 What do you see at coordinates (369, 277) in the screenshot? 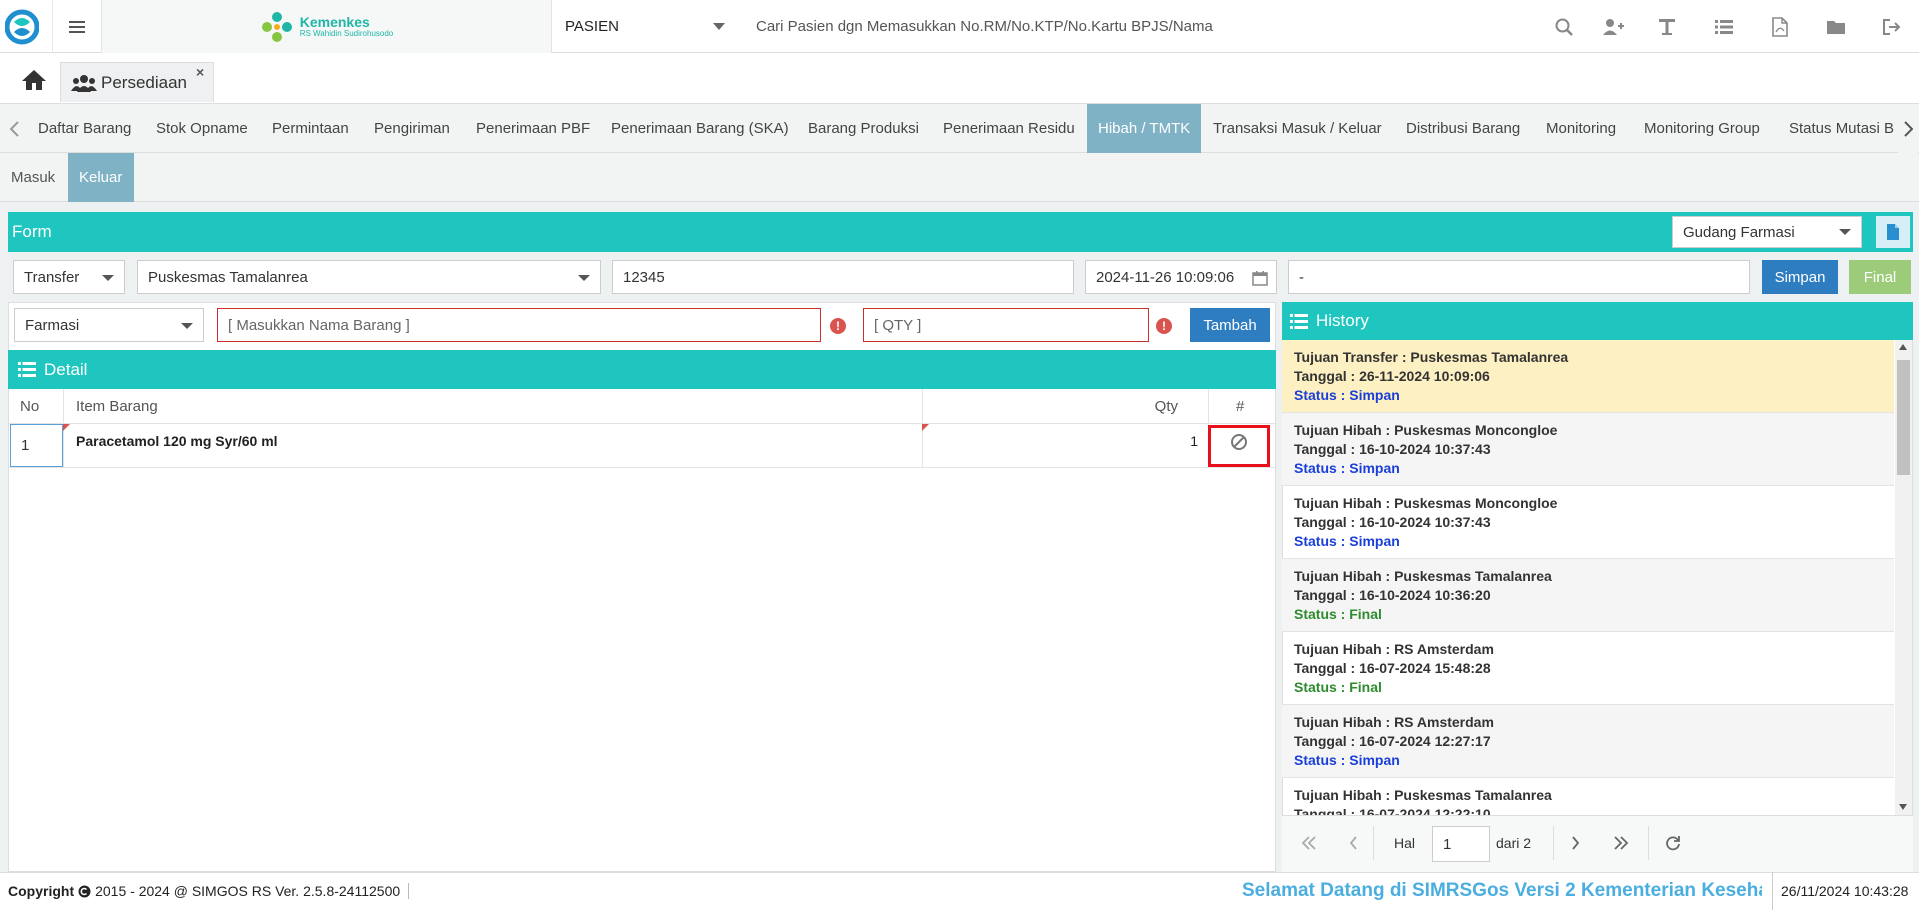
I see `tujuan-select: Puskesmas Tamalanrea` at bounding box center [369, 277].